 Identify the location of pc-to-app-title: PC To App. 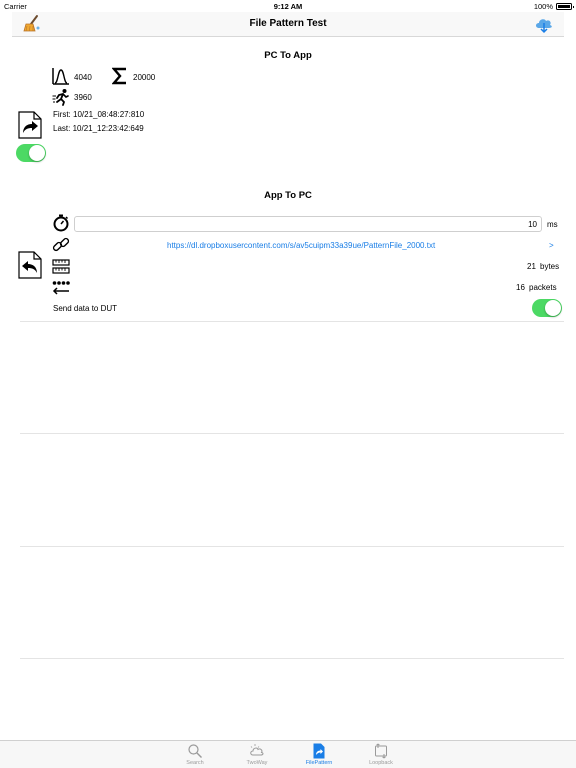
(288, 55).